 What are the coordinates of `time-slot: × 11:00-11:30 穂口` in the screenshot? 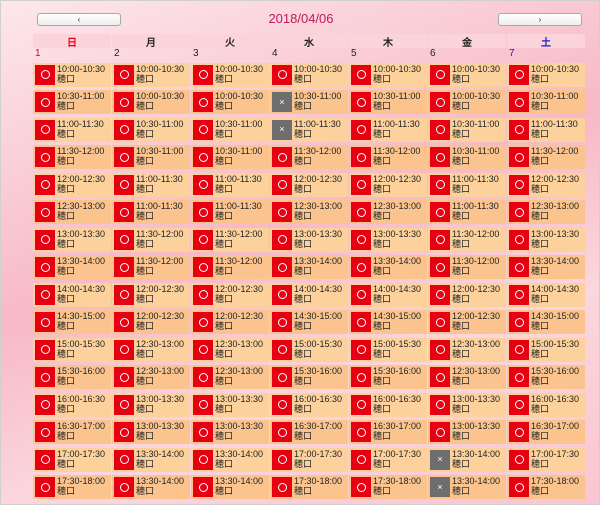 It's located at (309, 129).